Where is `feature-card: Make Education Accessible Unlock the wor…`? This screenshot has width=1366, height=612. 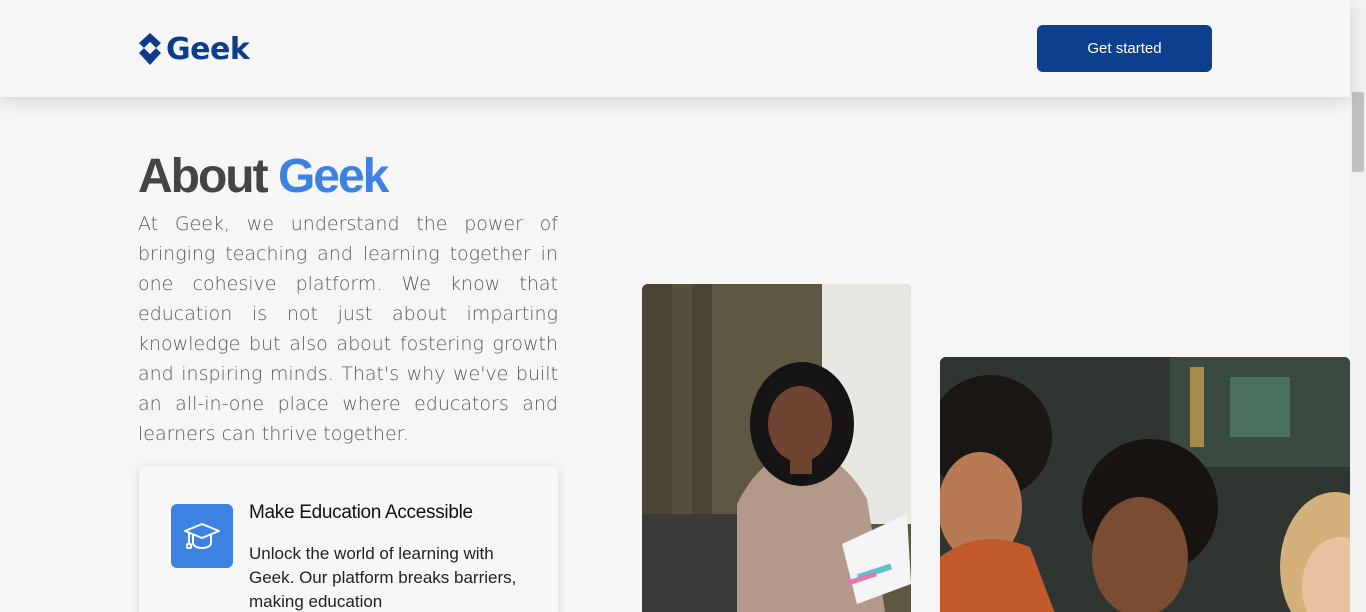
feature-card: Make Education Accessible Unlock the wor… is located at coordinates (348, 539).